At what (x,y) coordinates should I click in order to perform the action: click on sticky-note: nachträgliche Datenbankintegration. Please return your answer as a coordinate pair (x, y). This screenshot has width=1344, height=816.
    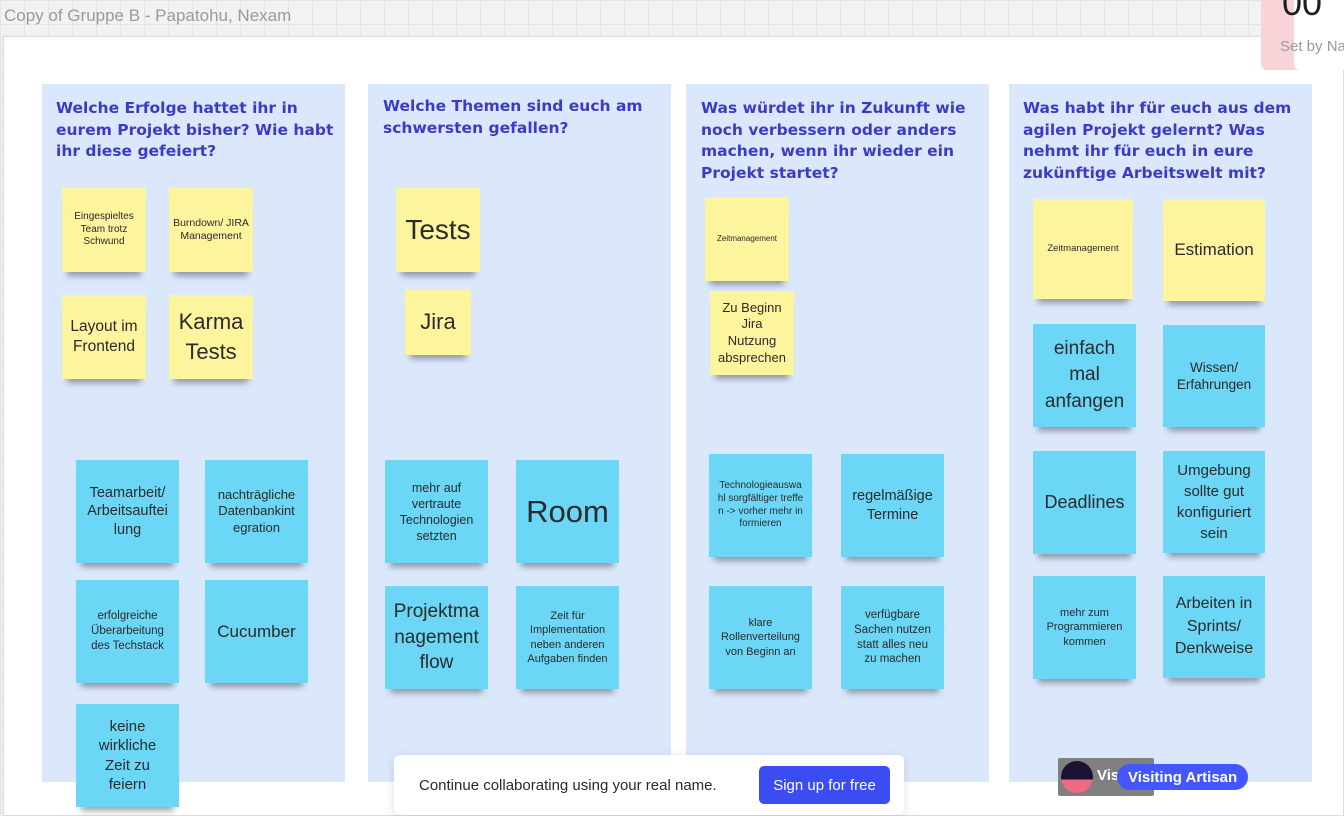
    Looking at the image, I should click on (256, 511).